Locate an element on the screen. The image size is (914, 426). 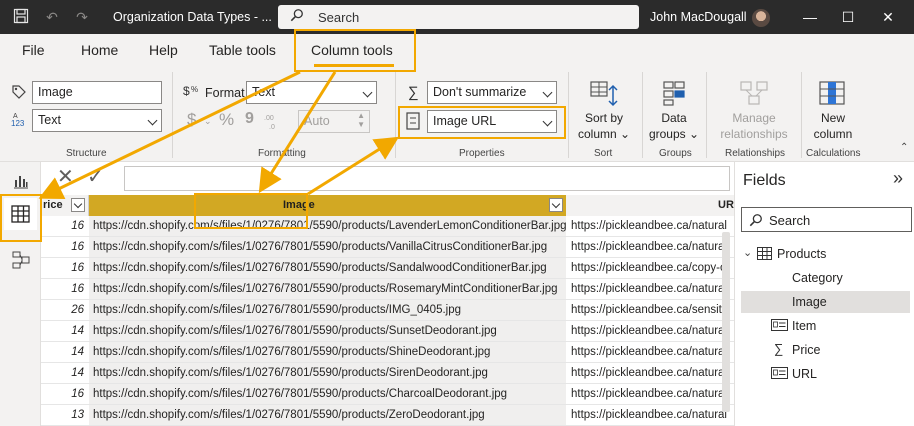
summarize-dropdown: Don't summarize is located at coordinates (492, 92).